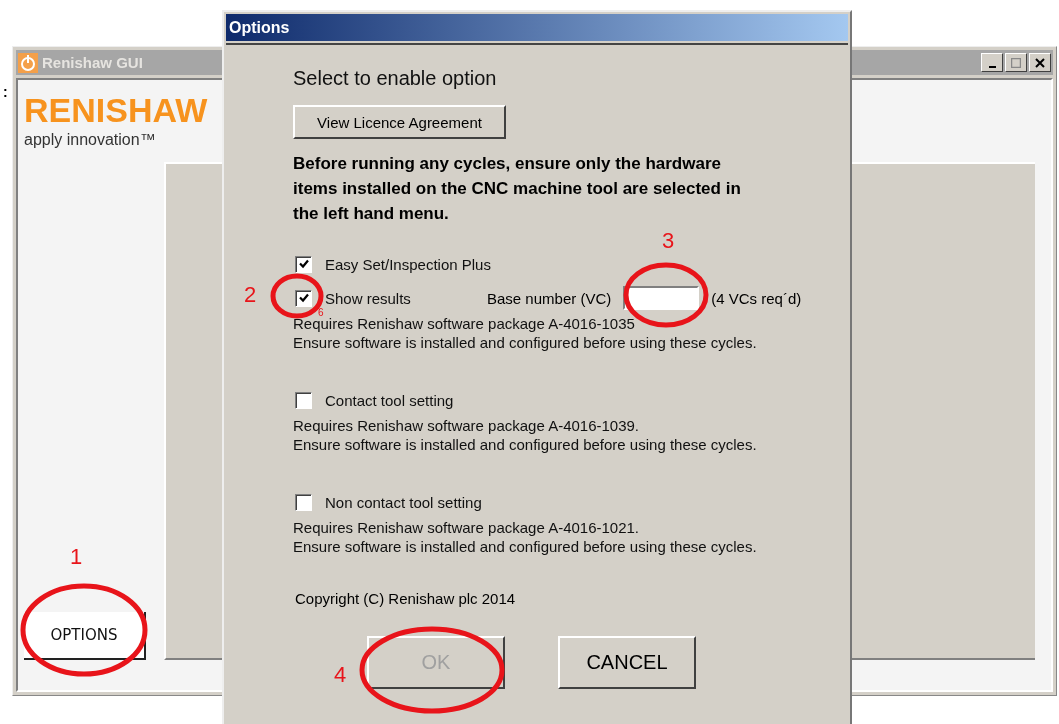 Image resolution: width=1059 pixels, height=724 pixels. Describe the element at coordinates (28, 62) in the screenshot. I see `app-icon` at that location.